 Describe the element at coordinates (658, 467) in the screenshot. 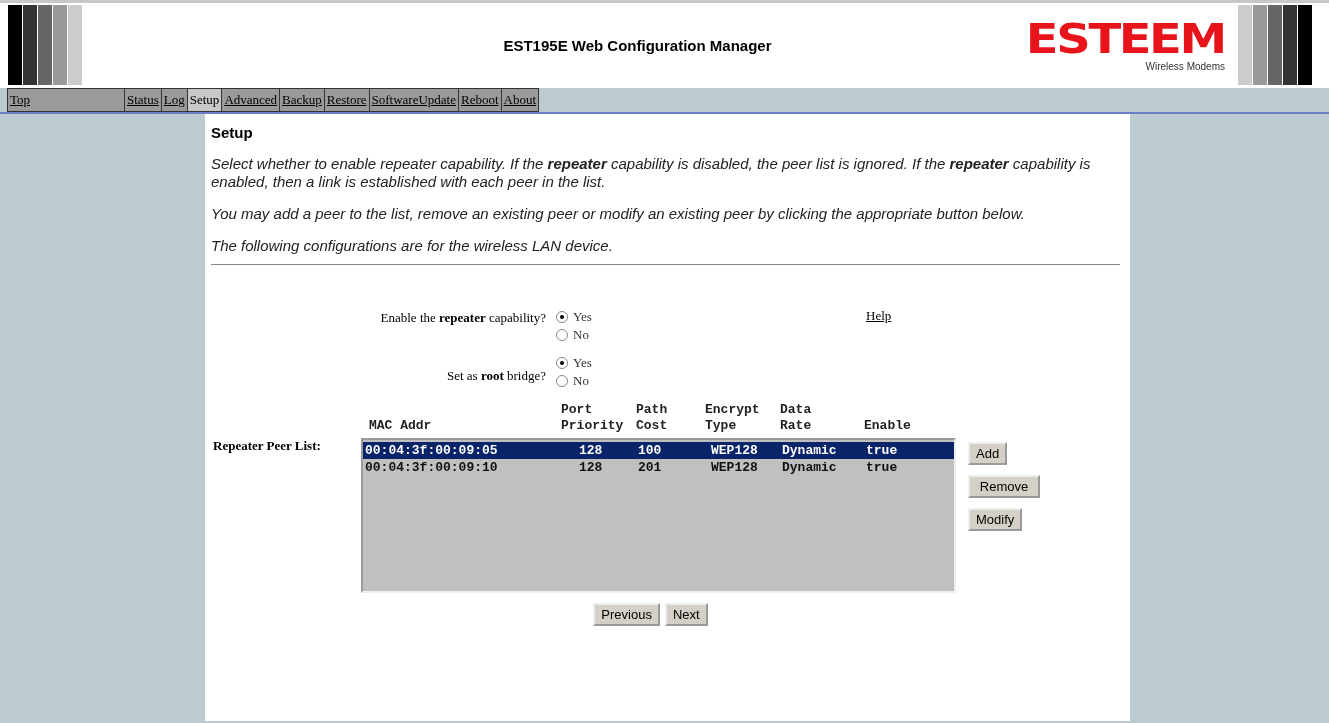

I see `peer-row: 00:04:3f:00:09:10 128 201 WEP128 Dynamic true` at that location.